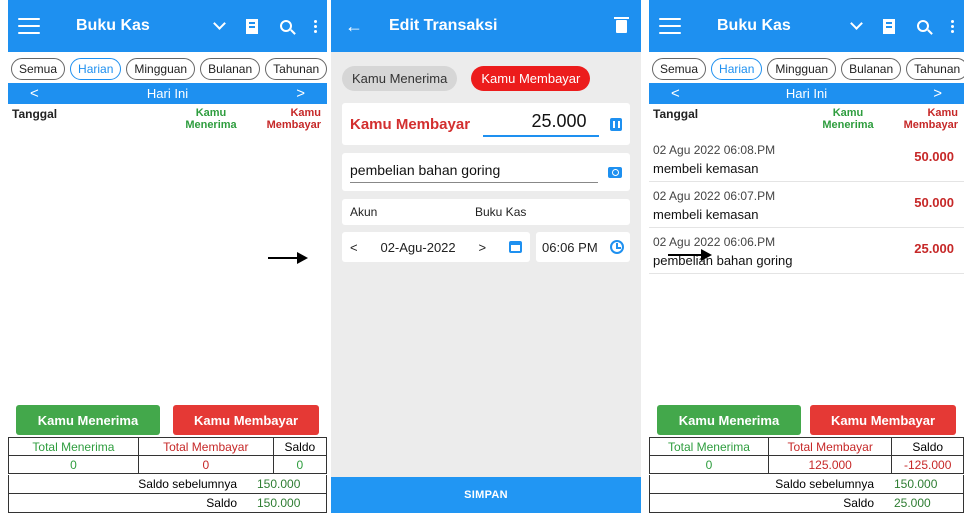 This screenshot has height=513, width=964. What do you see at coordinates (486, 495) in the screenshot?
I see `save-button: SIMPAN` at bounding box center [486, 495].